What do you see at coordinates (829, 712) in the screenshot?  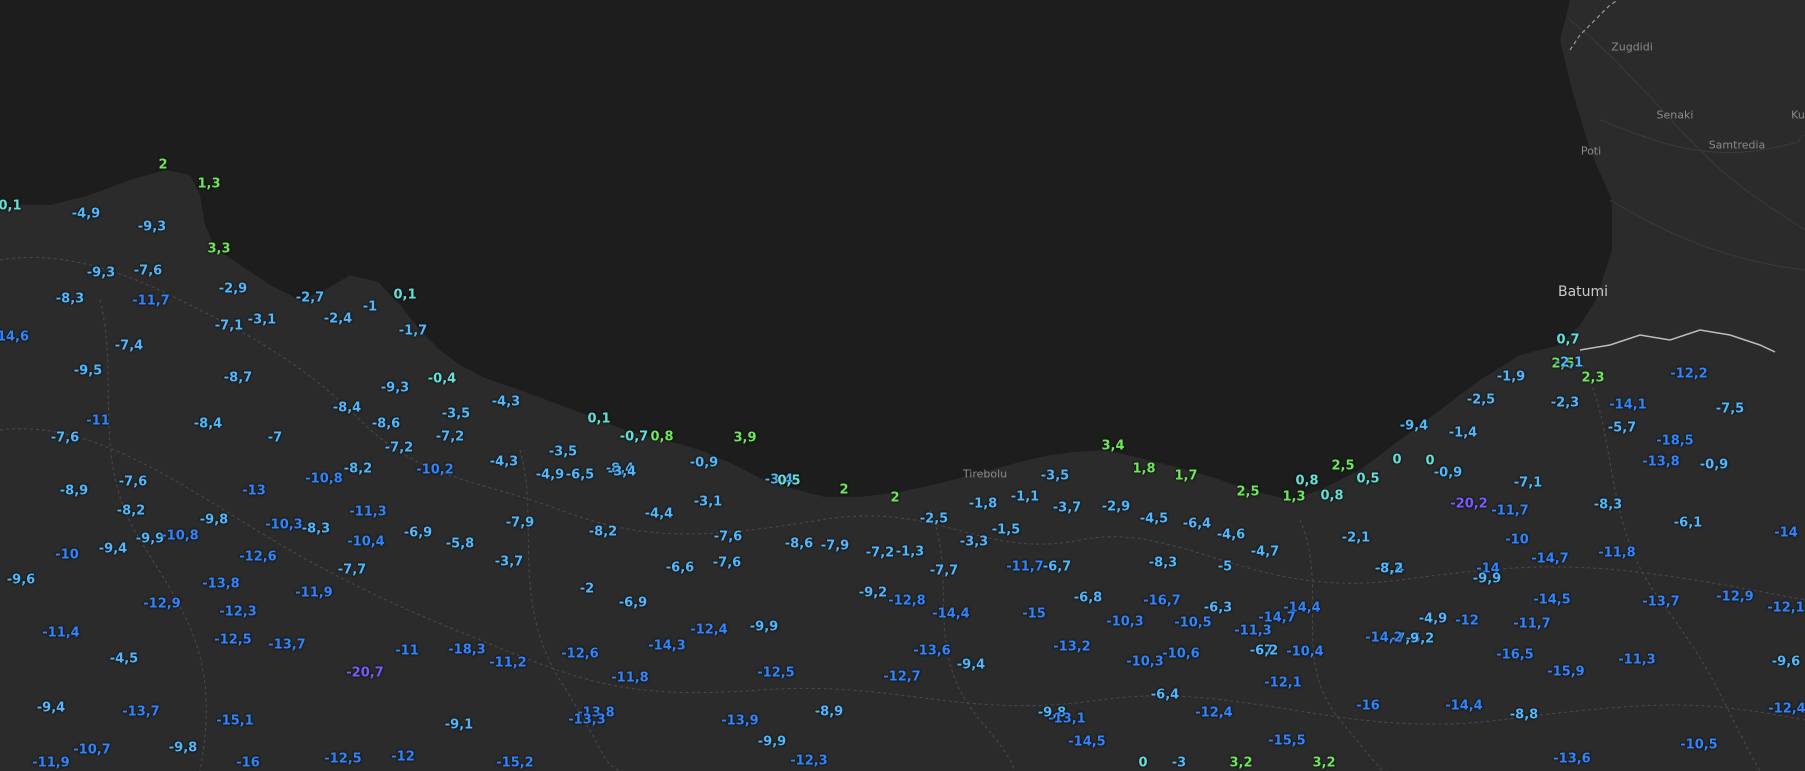 I see `temperature-reading: -8,9` at bounding box center [829, 712].